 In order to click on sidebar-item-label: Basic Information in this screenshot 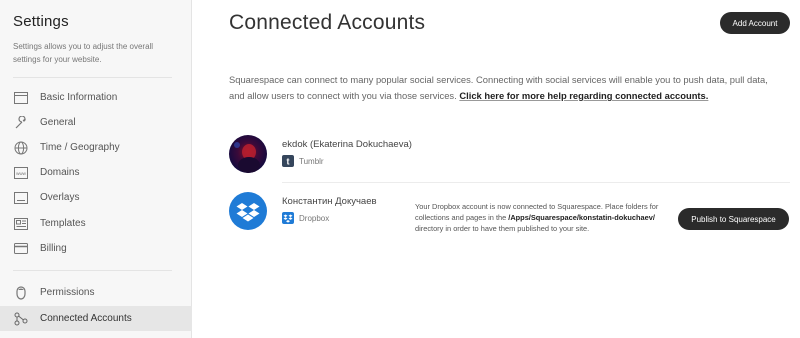, I will do `click(79, 97)`.